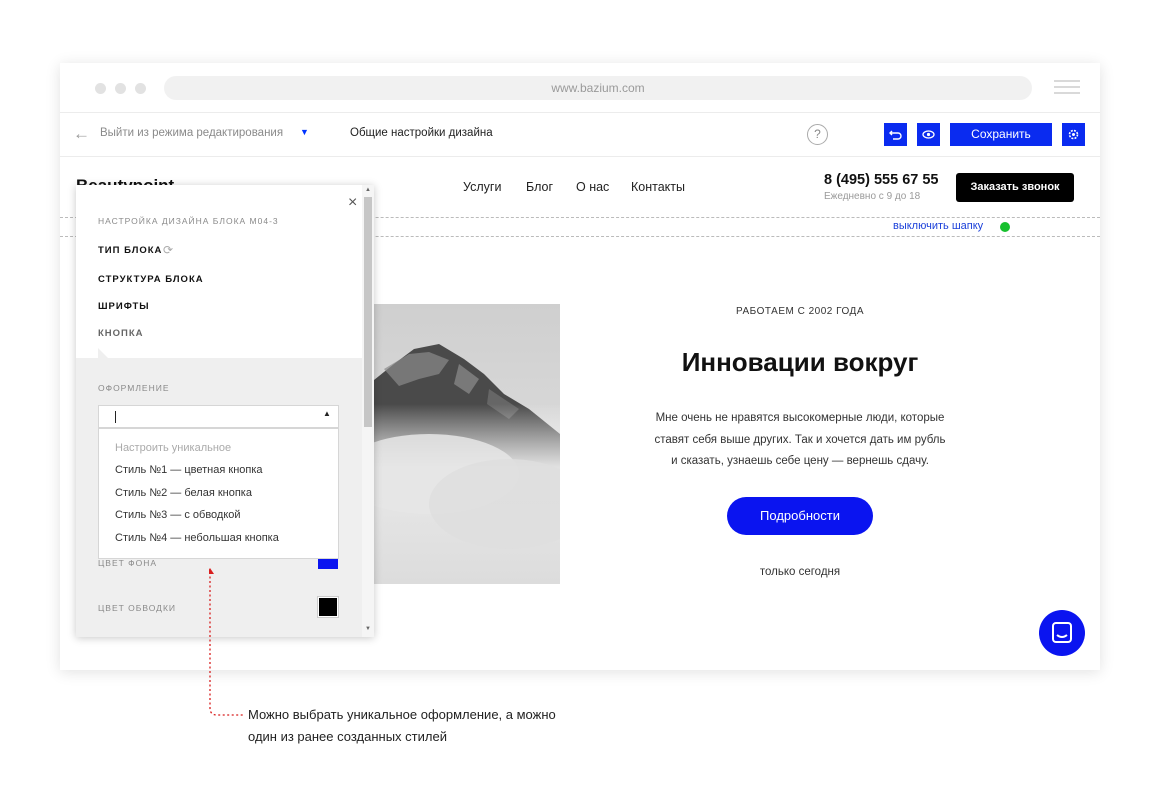 This screenshot has width=1160, height=786. Describe the element at coordinates (421, 133) in the screenshot. I see `design-settings-link: Общие настройки дизайна` at that location.